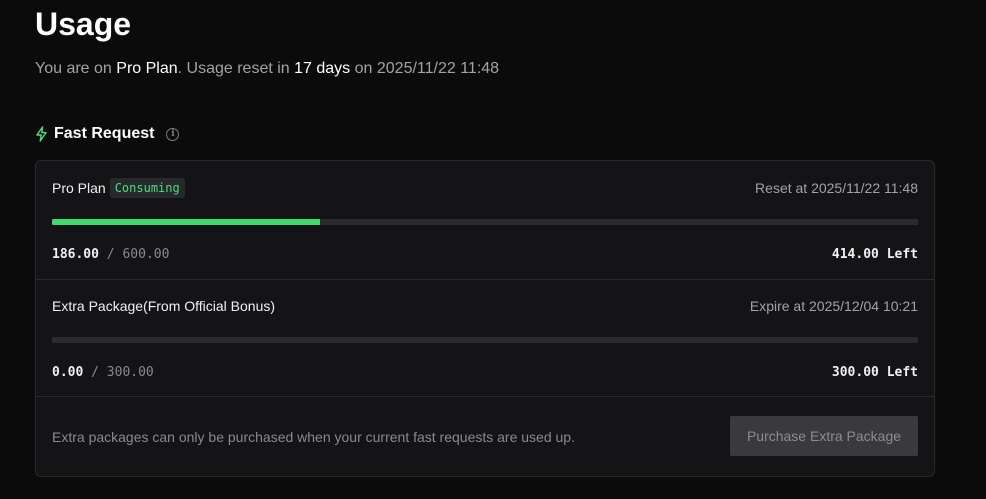 The height and width of the screenshot is (499, 986). I want to click on page-title: Usage, so click(83, 24).